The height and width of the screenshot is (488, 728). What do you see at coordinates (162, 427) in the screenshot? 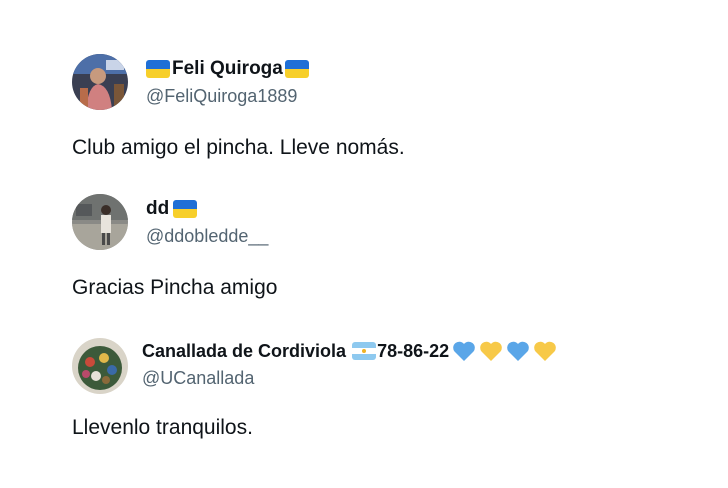
I see `tweet-text: Llevenlo tranquilos.` at bounding box center [162, 427].